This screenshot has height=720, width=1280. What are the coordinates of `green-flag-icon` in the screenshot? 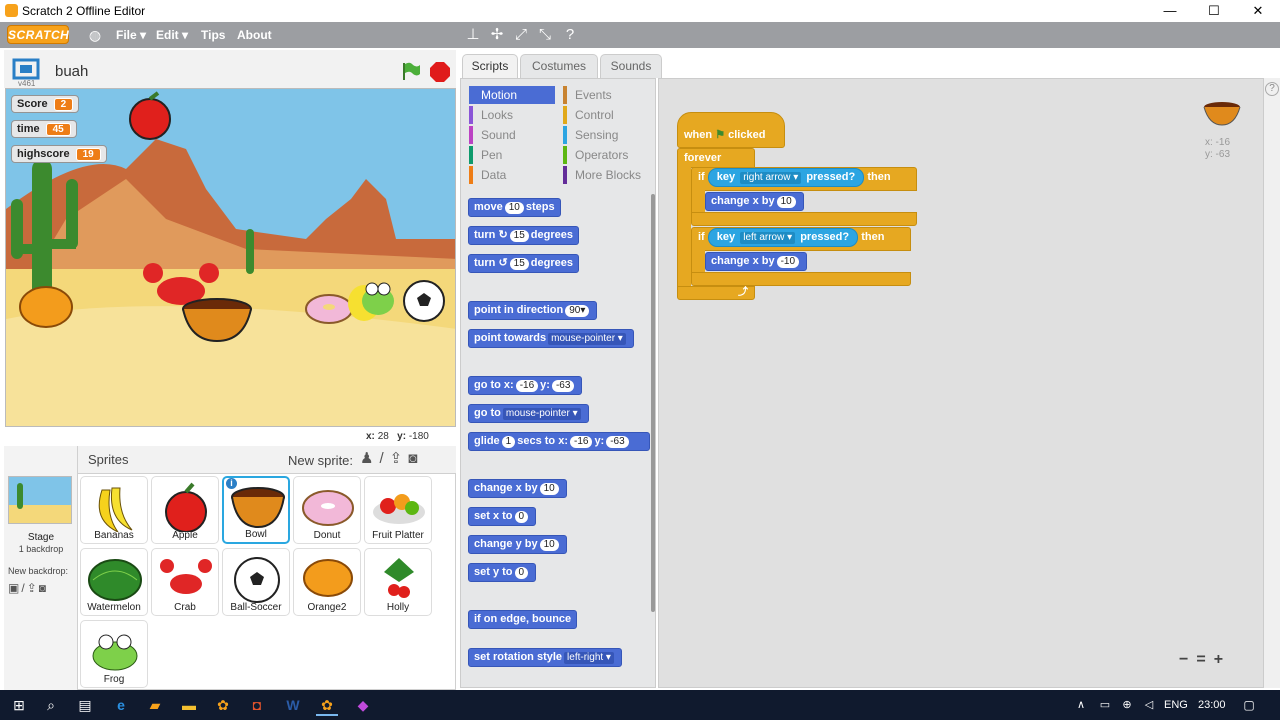 It's located at (410, 71).